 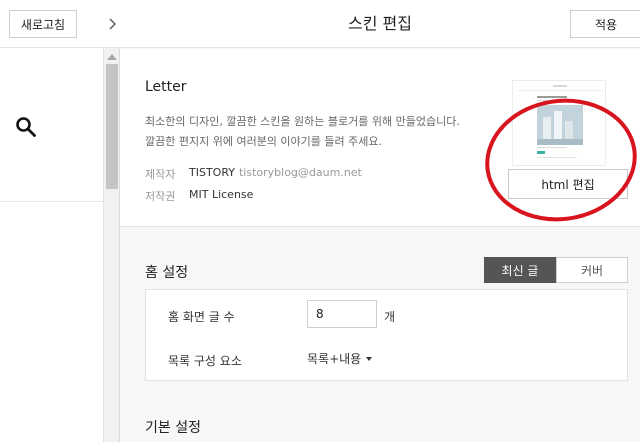 I want to click on list-component-dropdown: 목록+내용, so click(x=340, y=358).